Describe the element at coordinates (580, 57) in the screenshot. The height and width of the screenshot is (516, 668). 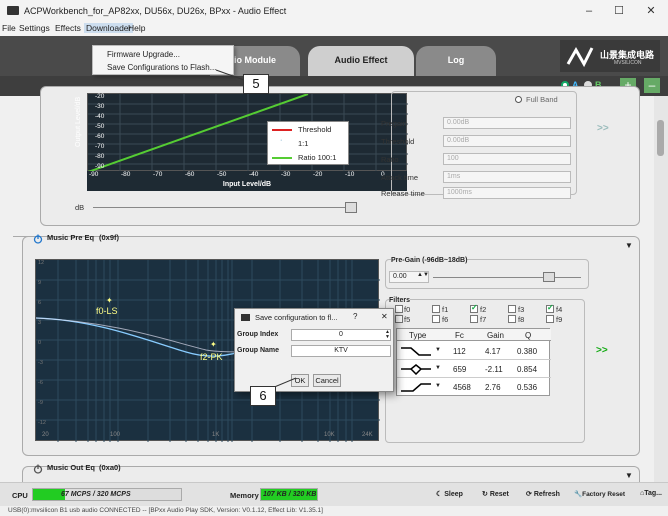
I see `logo-icon` at that location.